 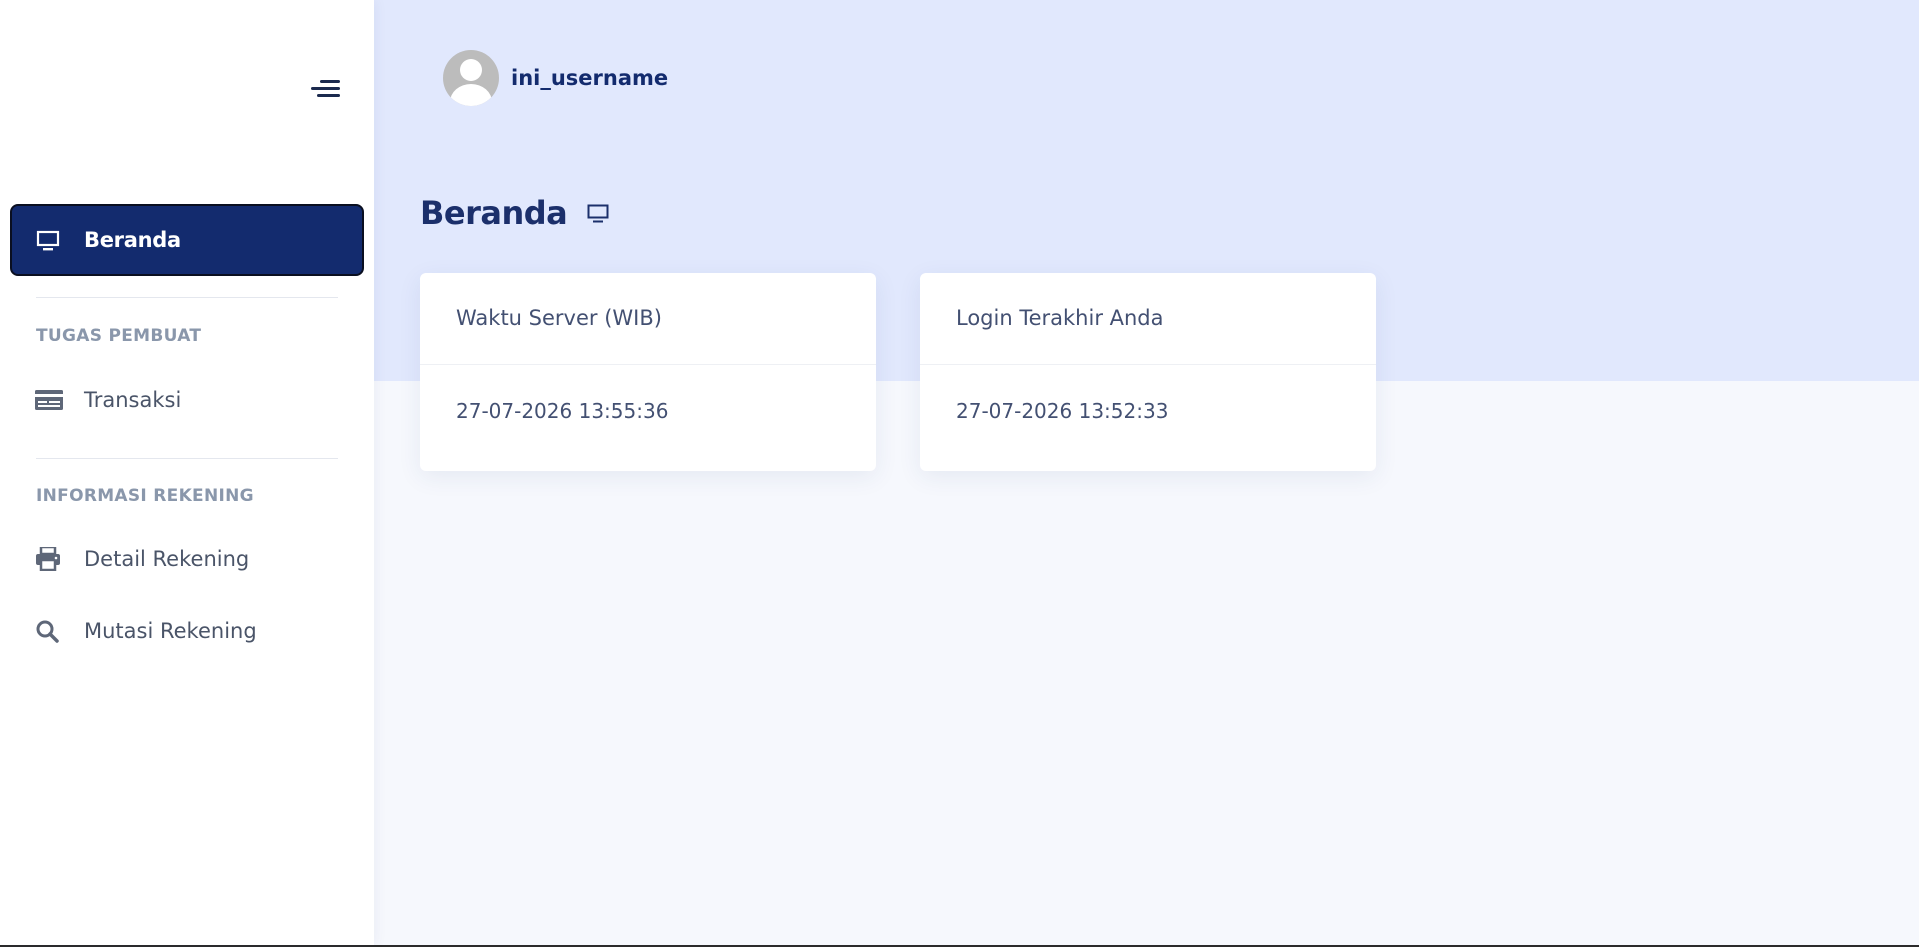 I want to click on section-title-tugas-pembuat: TUGAS PEMBUAT, so click(x=119, y=336).